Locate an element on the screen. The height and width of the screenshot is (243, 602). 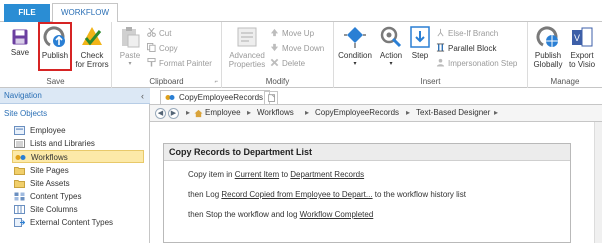
format-painter-label: Format Painter is located at coordinates (185, 63).